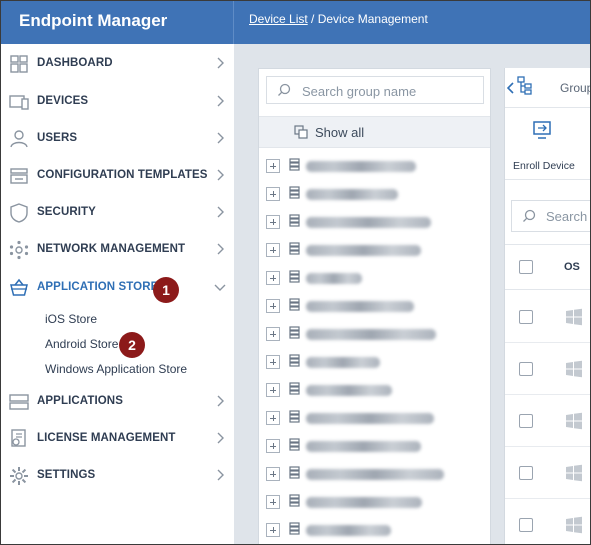 The image size is (591, 545). What do you see at coordinates (567, 216) in the screenshot?
I see `device-search-placeholder: Search` at bounding box center [567, 216].